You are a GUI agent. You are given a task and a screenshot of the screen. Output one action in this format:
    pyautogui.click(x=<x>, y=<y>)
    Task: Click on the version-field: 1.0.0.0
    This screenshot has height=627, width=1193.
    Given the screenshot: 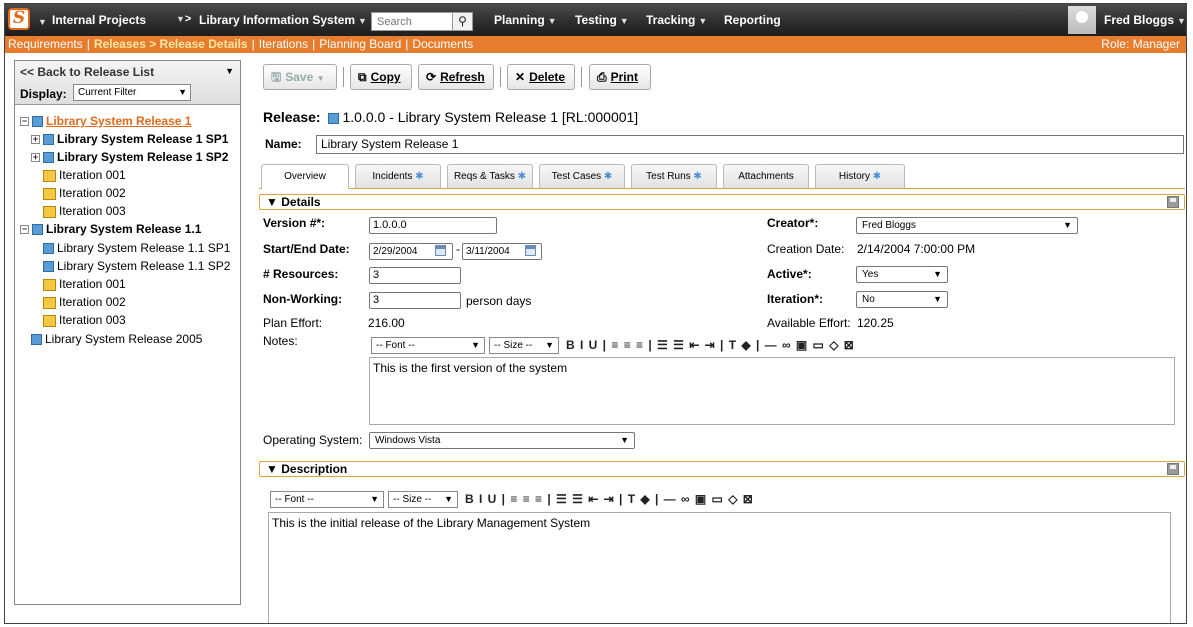 What is the action you would take?
    pyautogui.click(x=433, y=225)
    